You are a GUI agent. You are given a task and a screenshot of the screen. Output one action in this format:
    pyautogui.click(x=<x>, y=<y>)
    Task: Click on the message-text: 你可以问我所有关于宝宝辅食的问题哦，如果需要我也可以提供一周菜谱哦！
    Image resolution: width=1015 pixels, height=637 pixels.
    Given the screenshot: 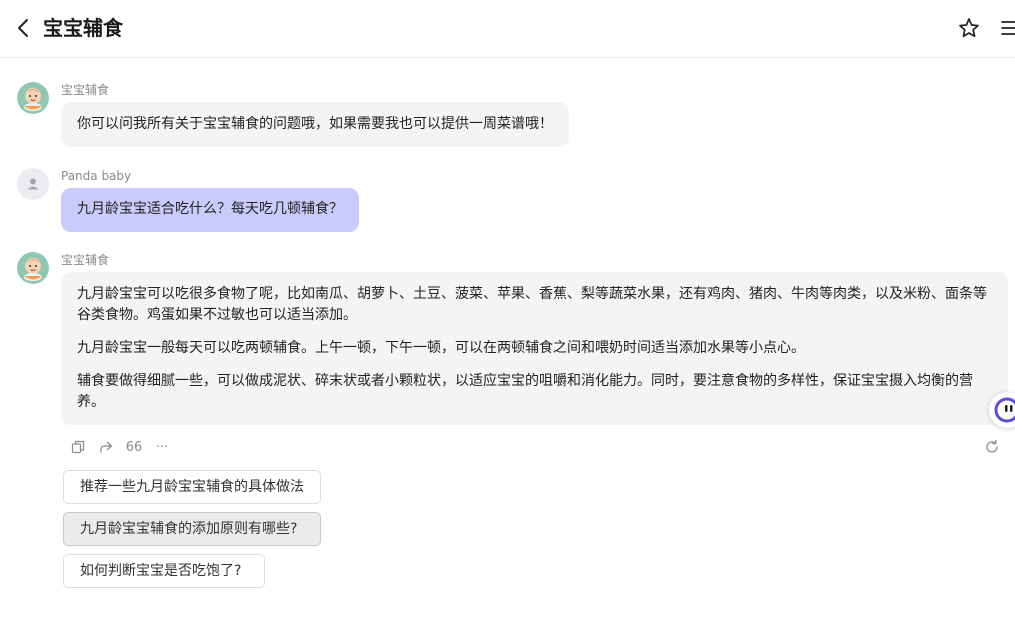 What is the action you would take?
    pyautogui.click(x=315, y=124)
    